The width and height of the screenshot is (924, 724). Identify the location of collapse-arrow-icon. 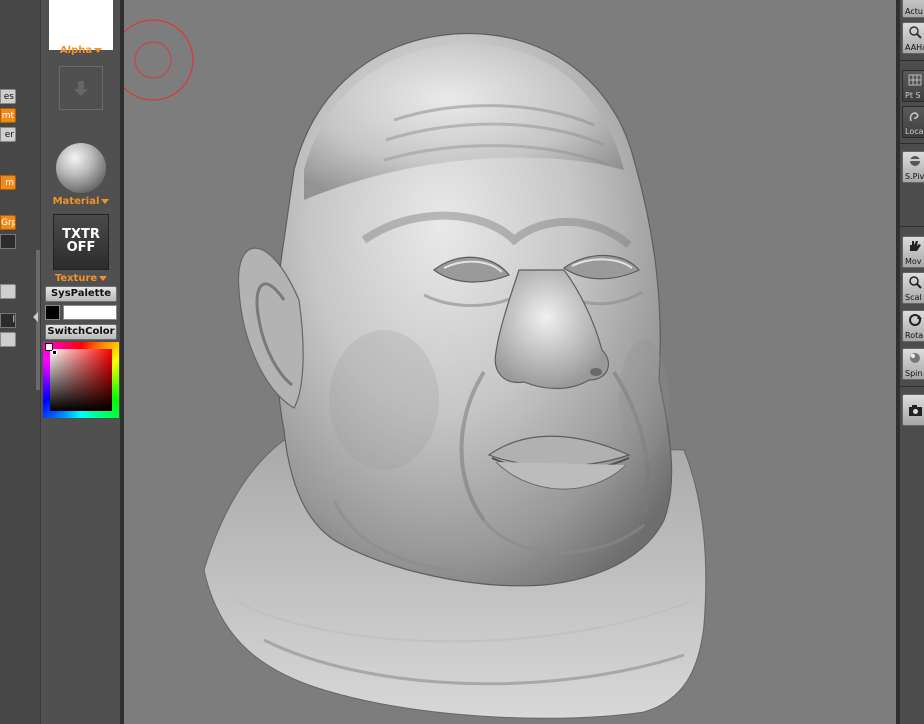
(35, 317).